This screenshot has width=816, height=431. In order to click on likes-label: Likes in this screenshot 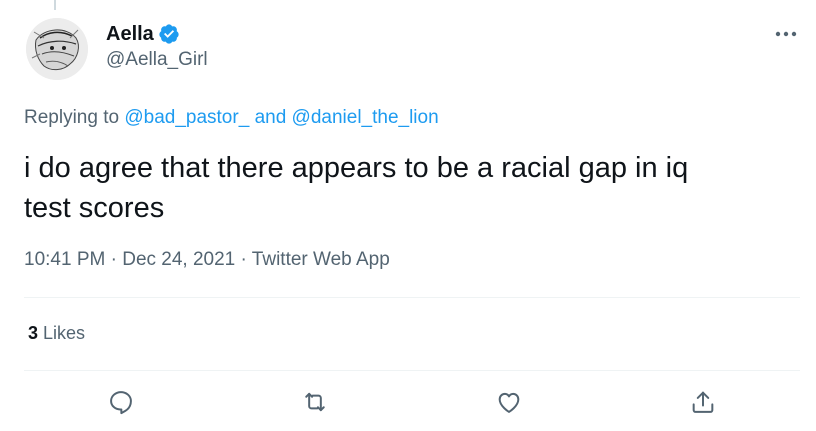, I will do `click(64, 333)`.